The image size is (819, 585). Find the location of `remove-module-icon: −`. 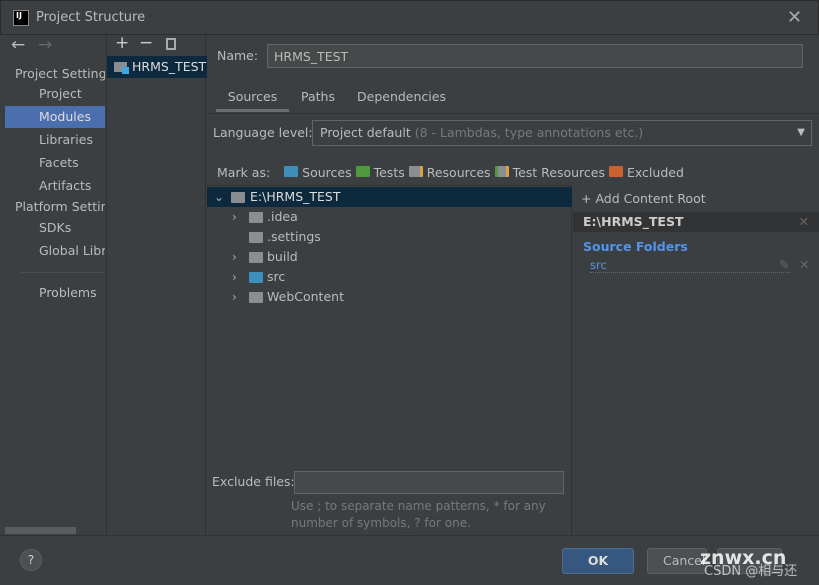

remove-module-icon: − is located at coordinates (146, 43).